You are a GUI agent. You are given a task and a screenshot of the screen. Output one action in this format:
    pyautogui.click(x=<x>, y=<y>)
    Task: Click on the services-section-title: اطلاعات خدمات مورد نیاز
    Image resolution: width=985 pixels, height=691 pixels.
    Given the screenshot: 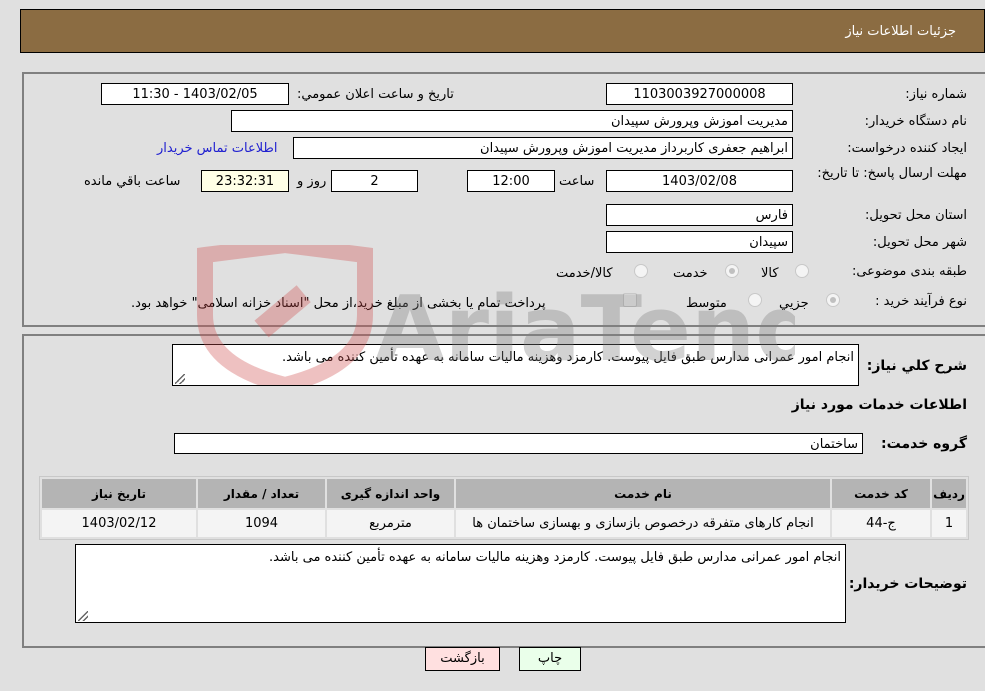 What is the action you would take?
    pyautogui.click(x=879, y=405)
    